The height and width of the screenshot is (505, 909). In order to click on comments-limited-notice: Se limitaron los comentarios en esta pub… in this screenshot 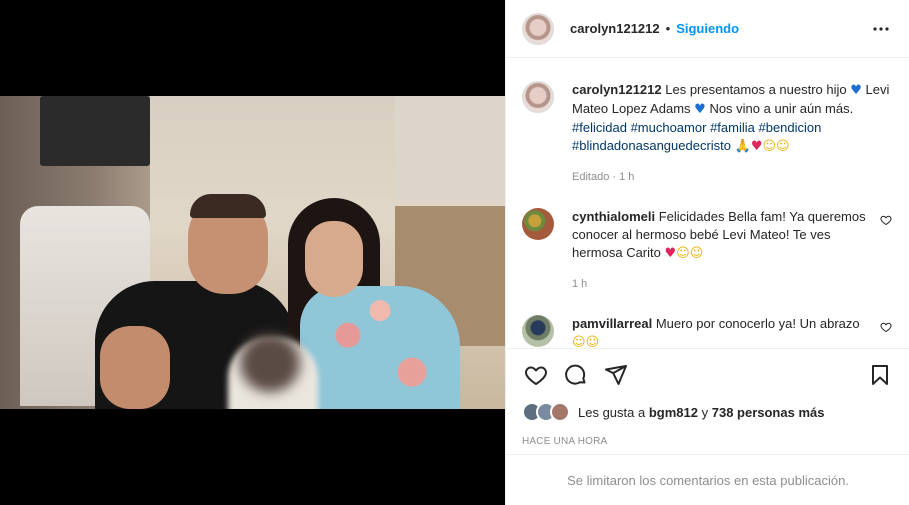, I will do `click(707, 479)`.